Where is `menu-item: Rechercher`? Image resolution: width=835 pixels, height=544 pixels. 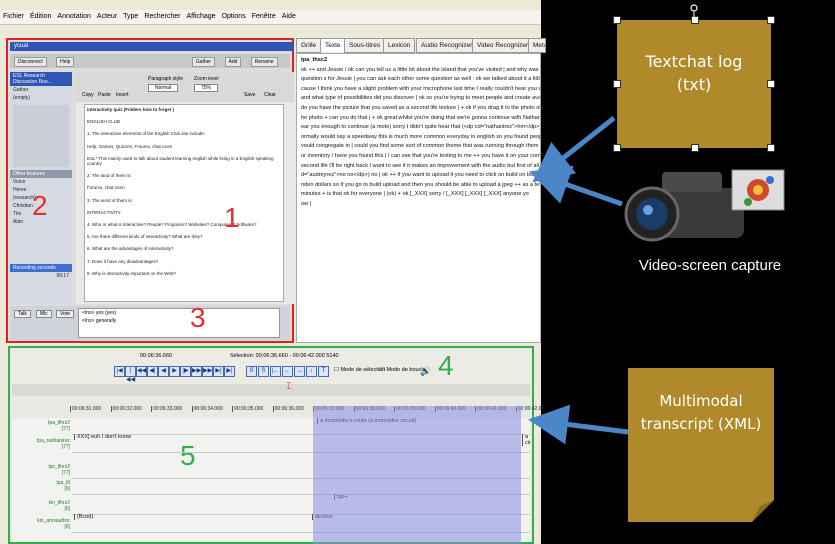 menu-item: Rechercher is located at coordinates (162, 15).